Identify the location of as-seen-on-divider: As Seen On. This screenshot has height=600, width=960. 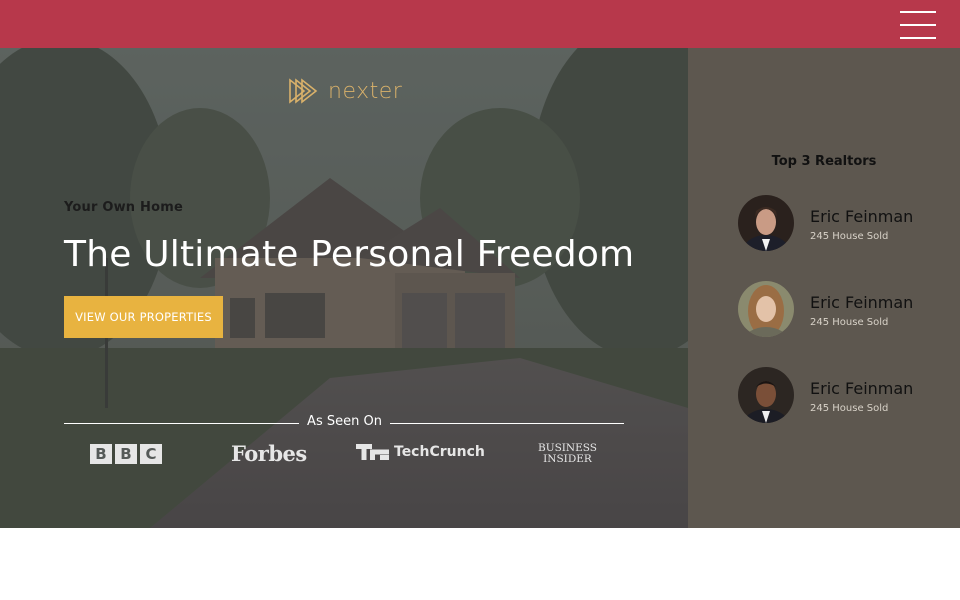
(344, 423).